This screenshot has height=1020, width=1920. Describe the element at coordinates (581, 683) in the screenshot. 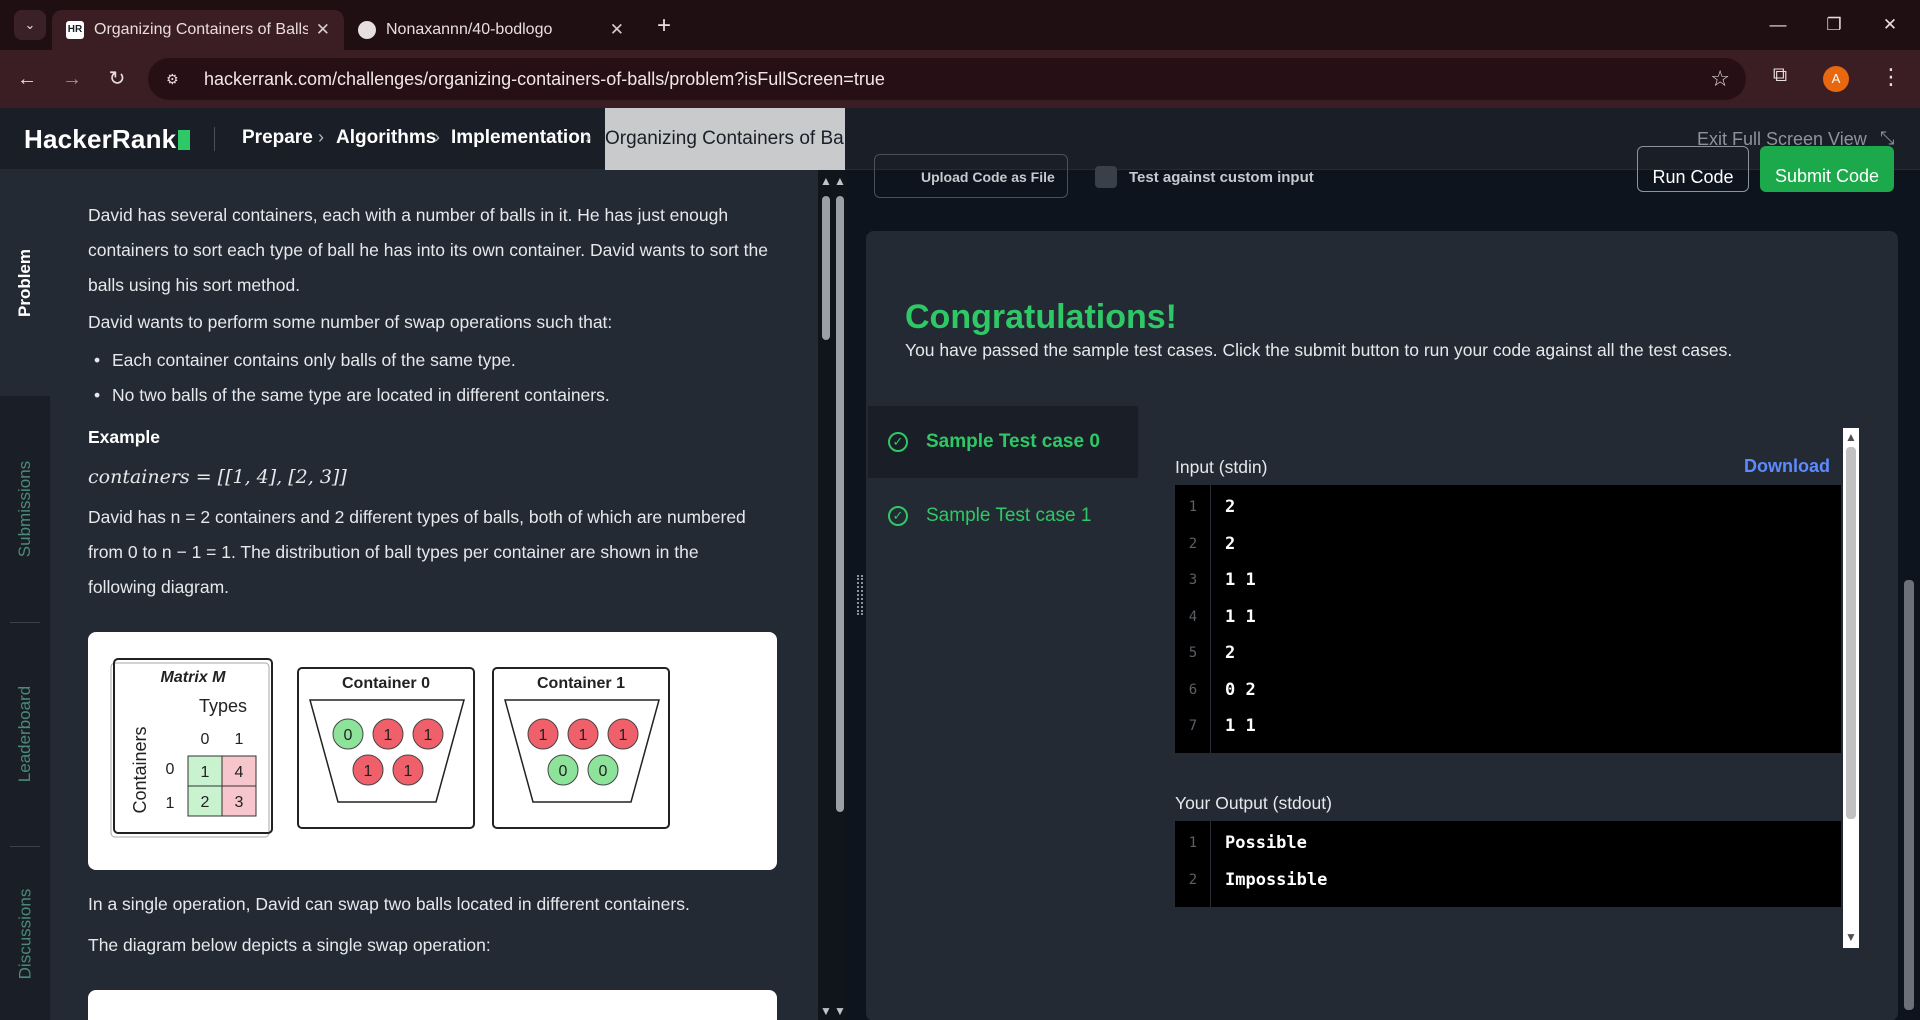

I see `container-1-title: Container 1` at that location.